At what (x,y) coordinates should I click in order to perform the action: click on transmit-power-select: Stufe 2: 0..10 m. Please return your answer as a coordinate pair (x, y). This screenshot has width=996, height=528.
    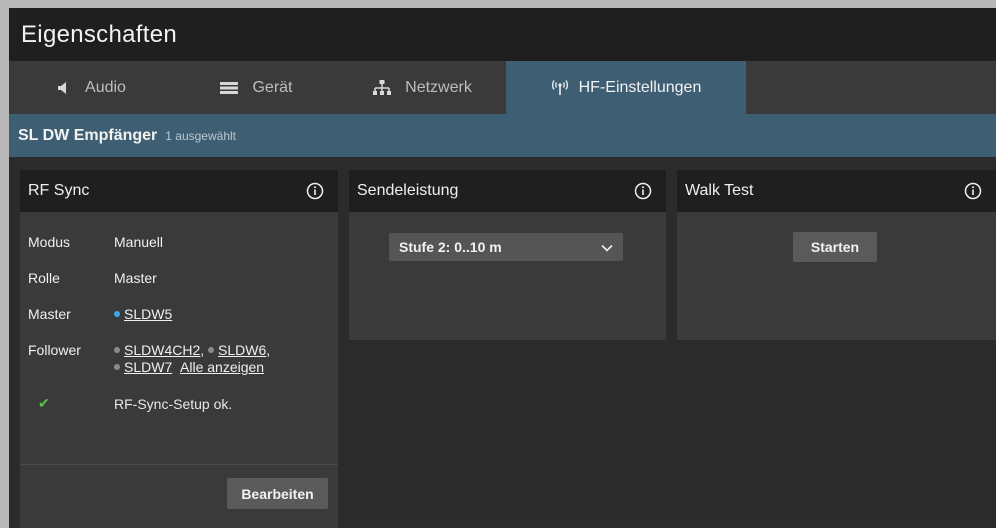
    Looking at the image, I should click on (506, 247).